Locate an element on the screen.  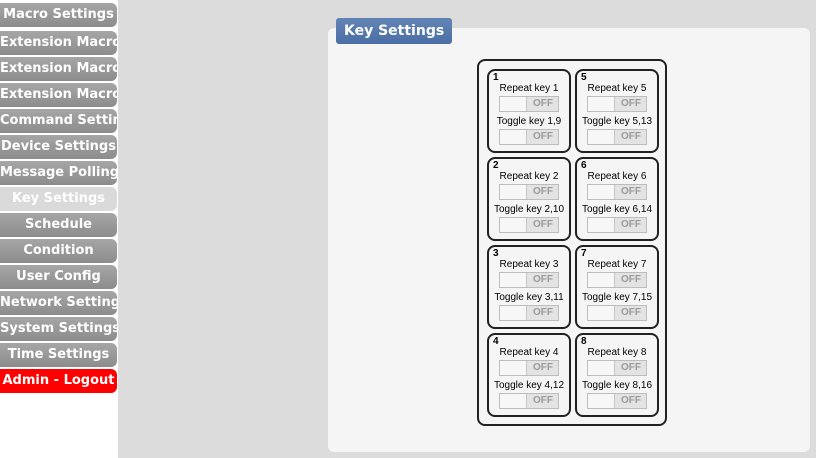
toggle-key-7-toggle: OFF is located at coordinates (617, 313).